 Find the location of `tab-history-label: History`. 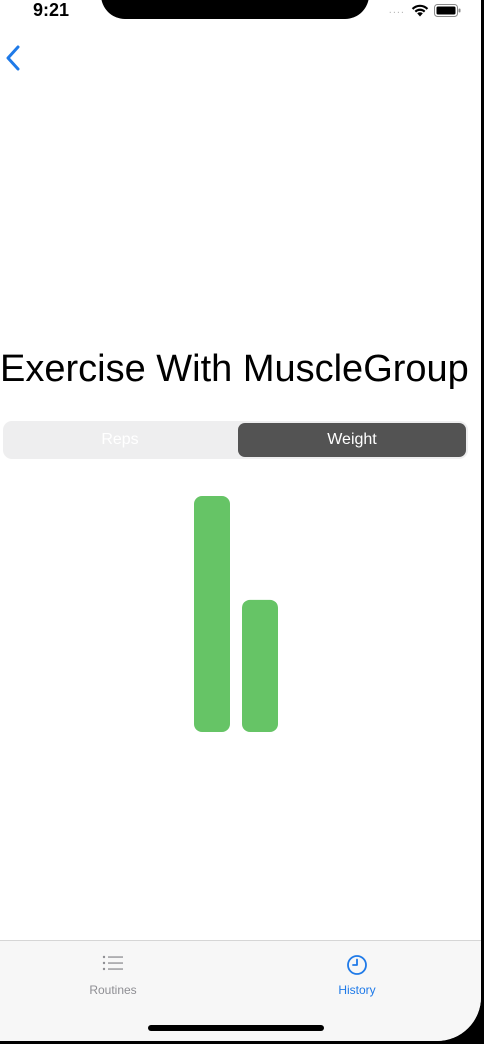

tab-history-label: History is located at coordinates (357, 990).